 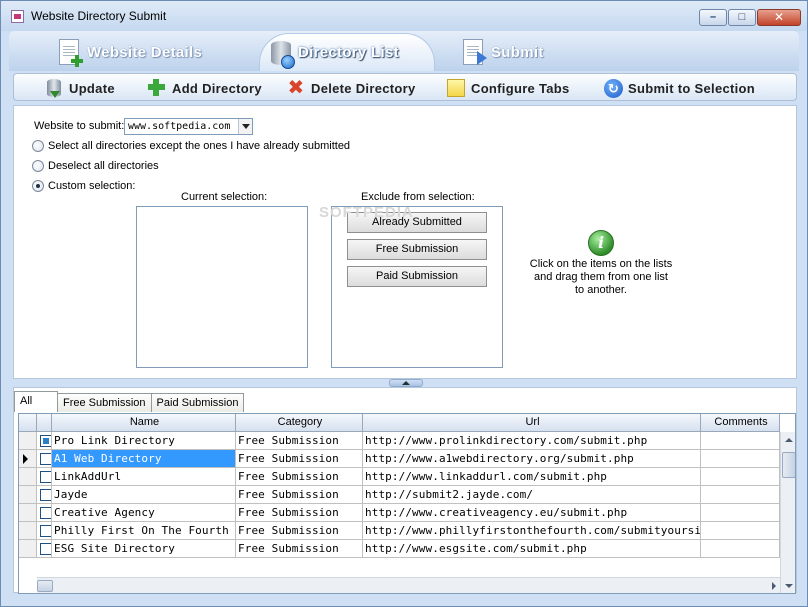 What do you see at coordinates (520, 88) in the screenshot?
I see `configure-tabs-button-label: Configure Tabs` at bounding box center [520, 88].